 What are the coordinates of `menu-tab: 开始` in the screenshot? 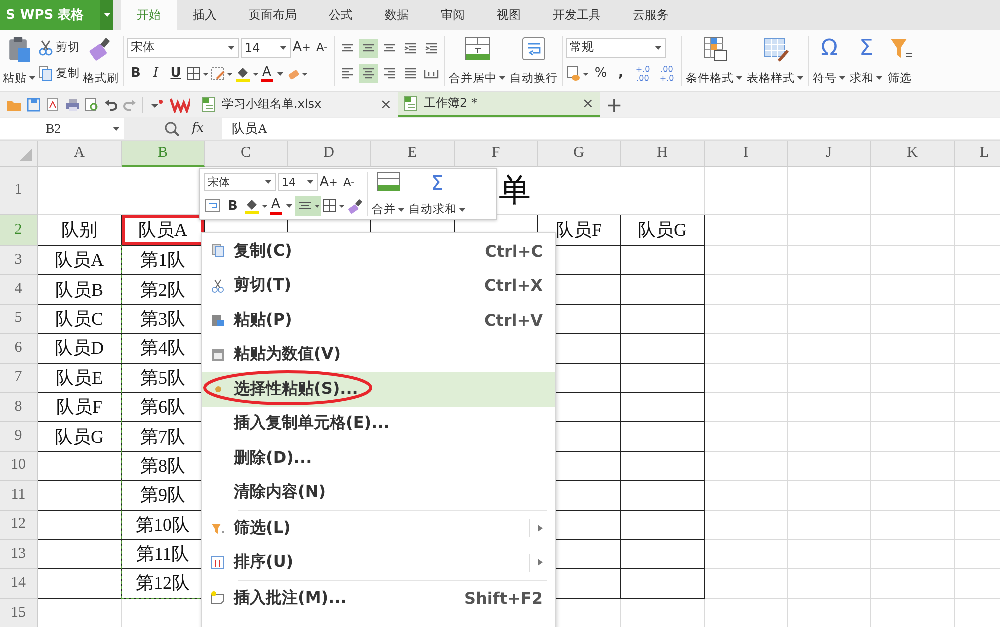 It's located at (149, 15).